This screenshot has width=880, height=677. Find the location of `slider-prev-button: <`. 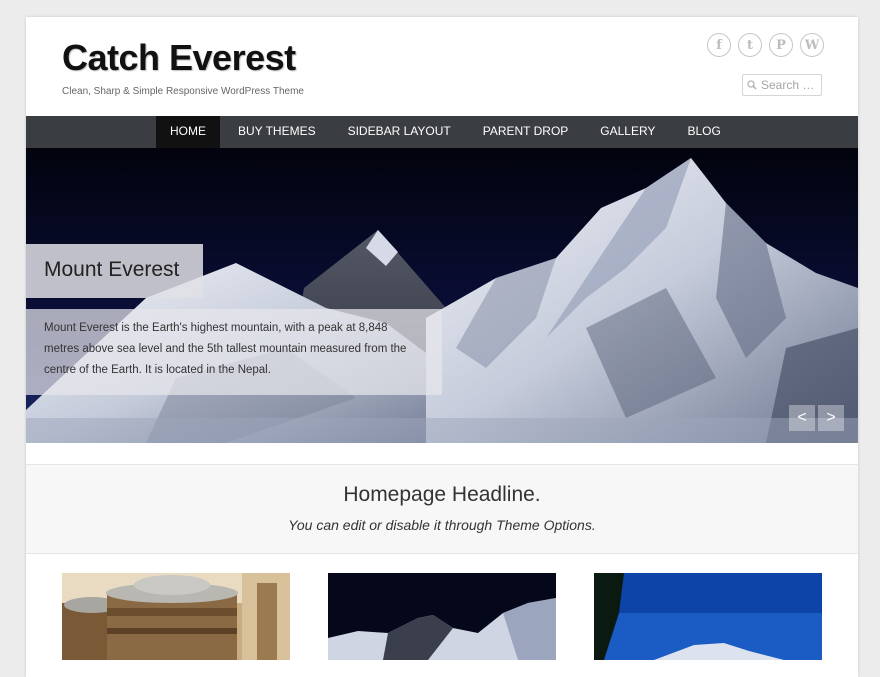

slider-prev-button: < is located at coordinates (802, 418).